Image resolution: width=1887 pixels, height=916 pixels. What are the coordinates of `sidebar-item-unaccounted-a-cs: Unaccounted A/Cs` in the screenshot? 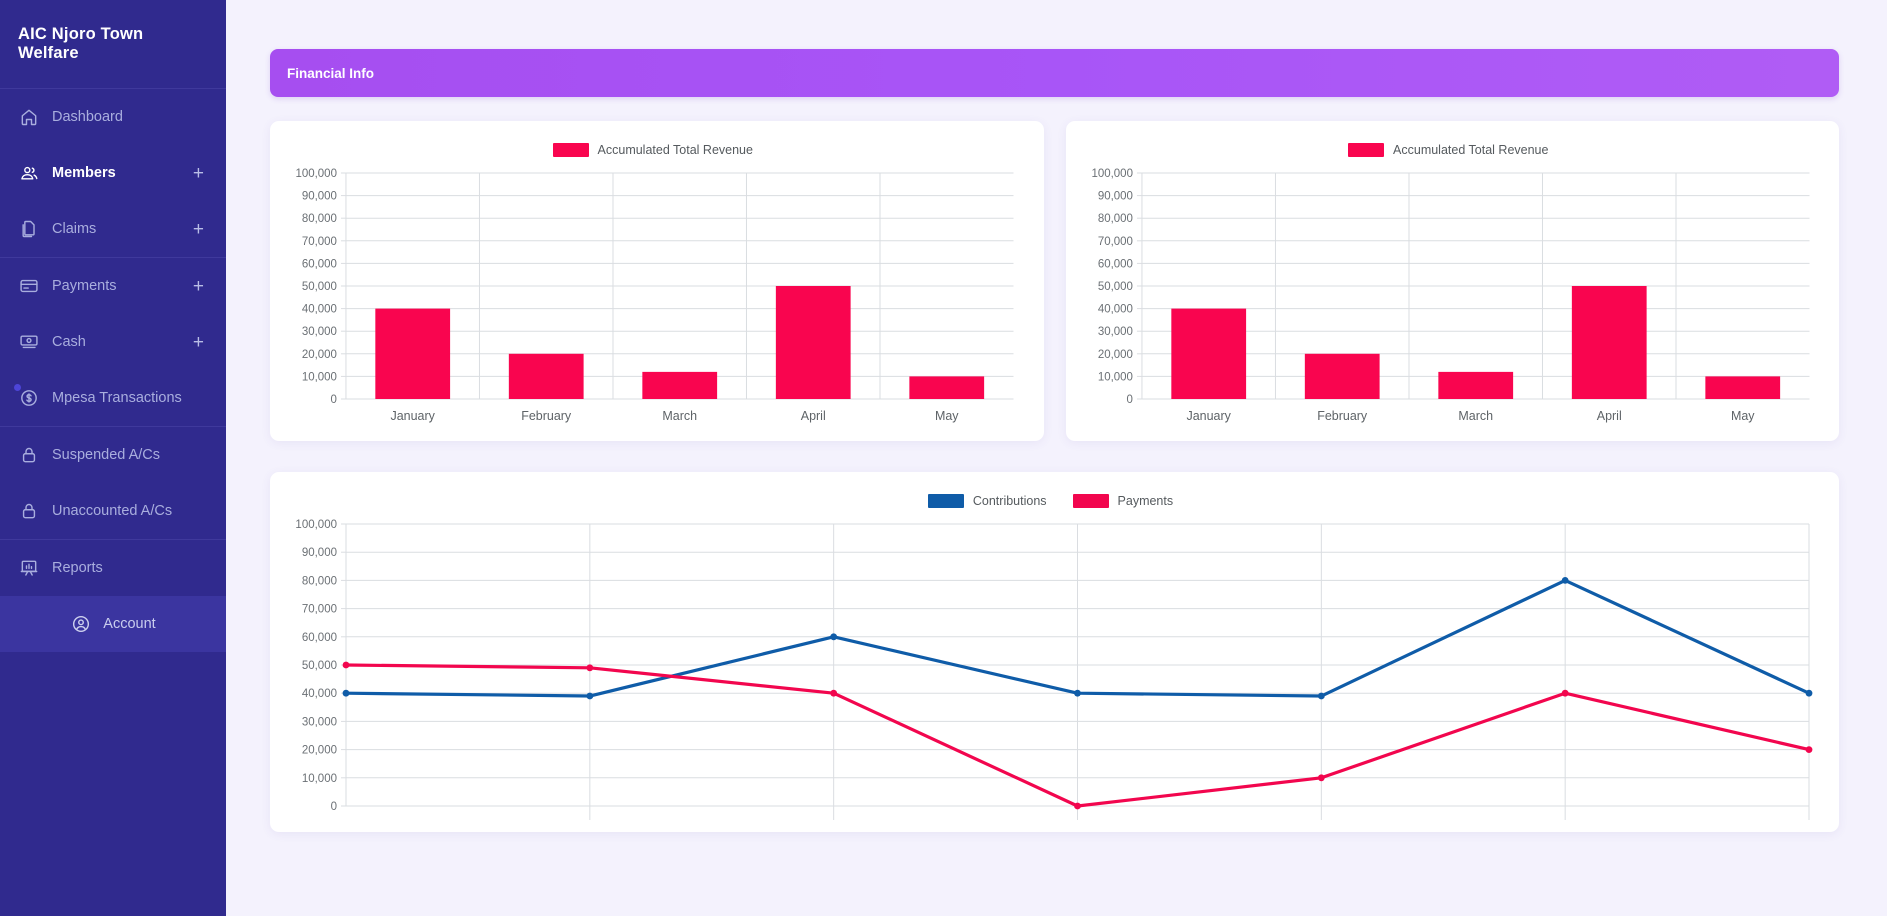 It's located at (113, 511).